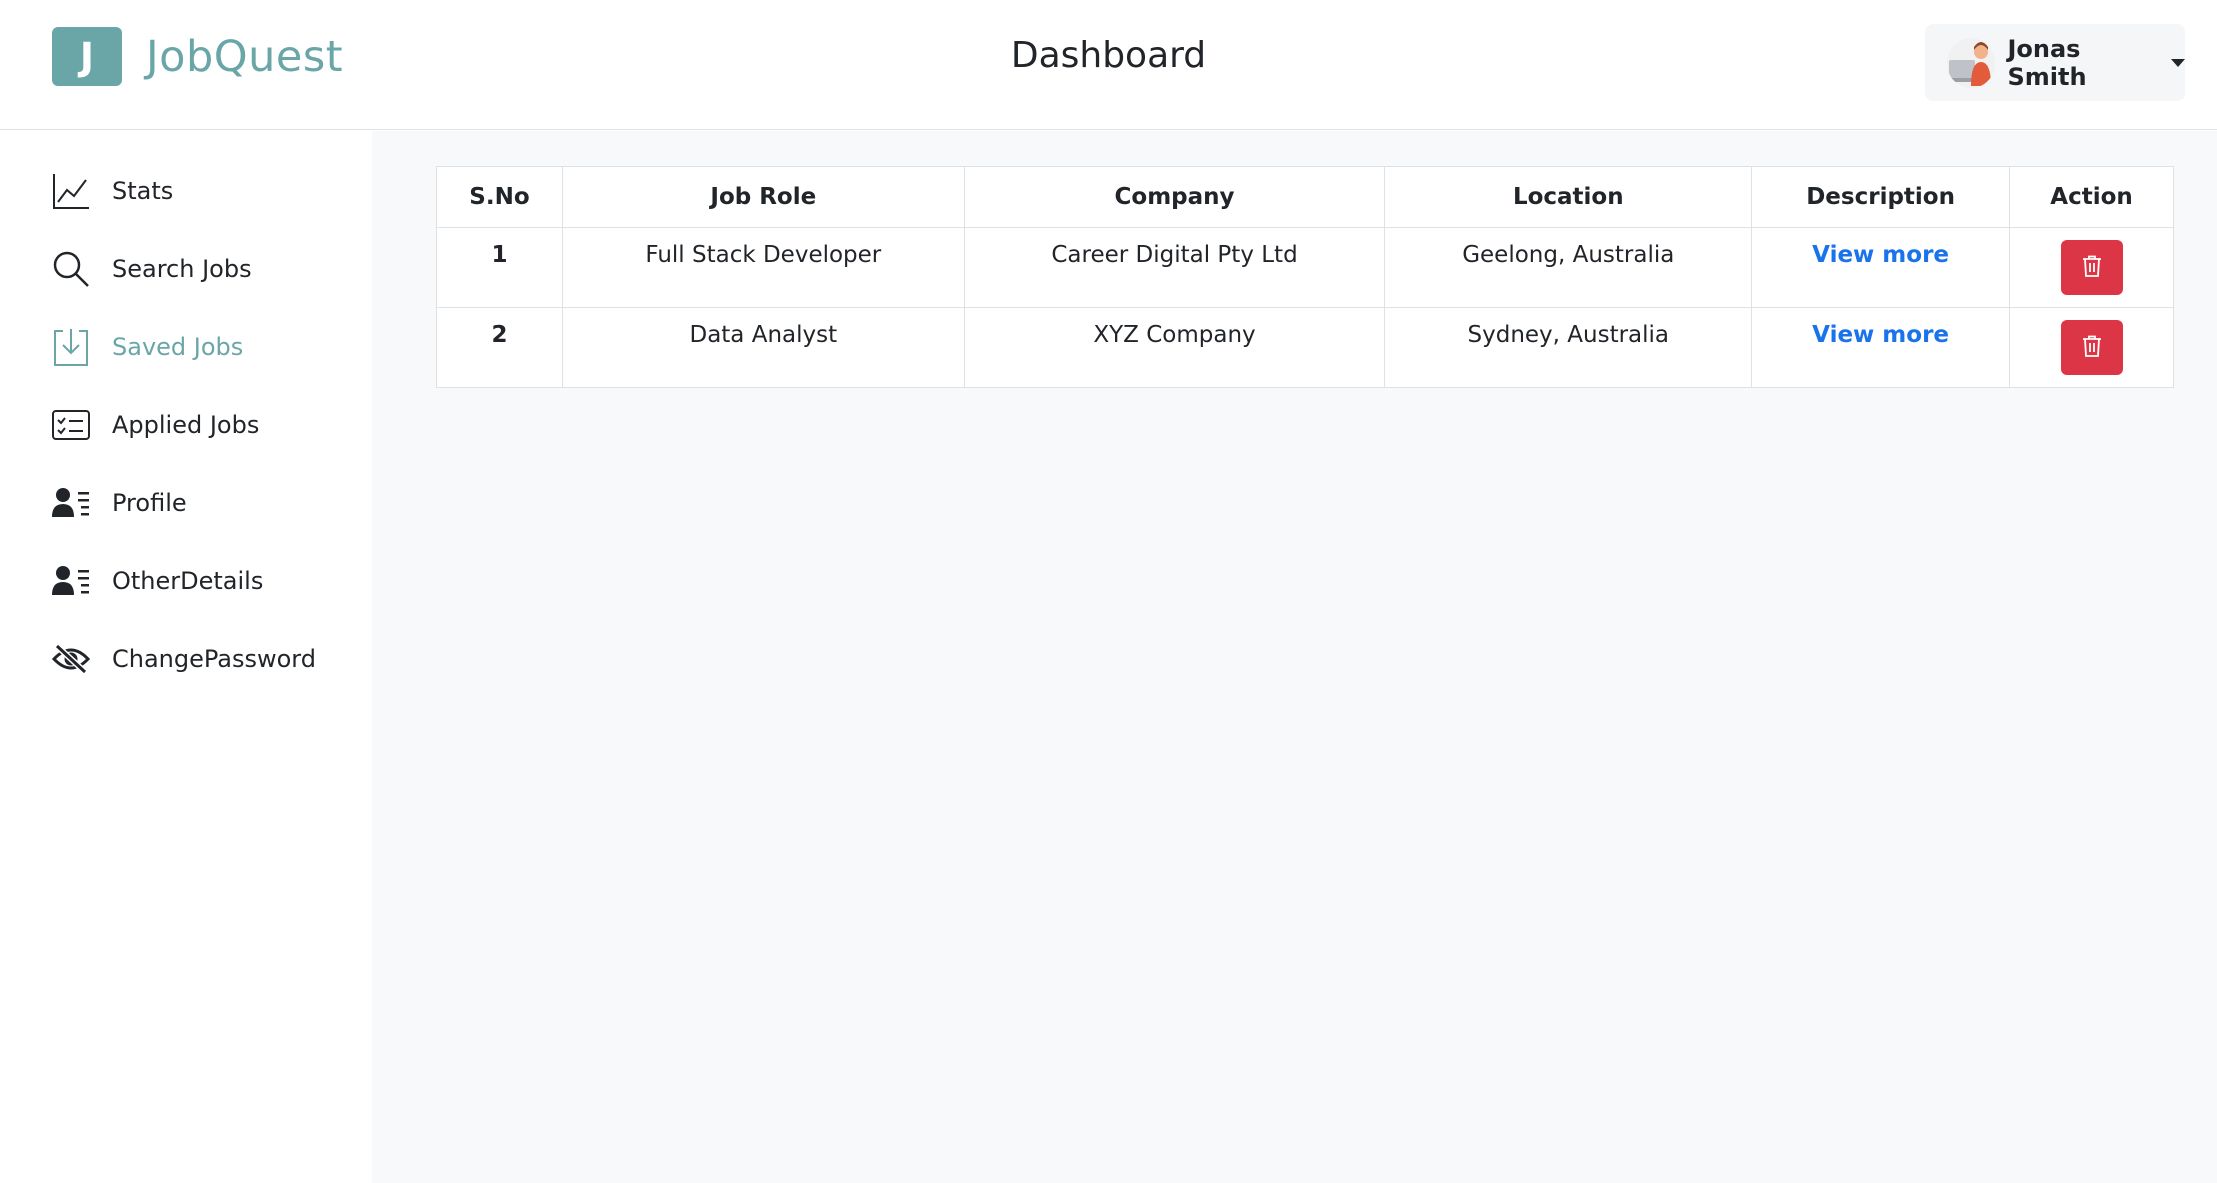 The width and height of the screenshot is (2217, 1183). I want to click on sidebar-item-applied-jobs: Applied Jobs, so click(155, 425).